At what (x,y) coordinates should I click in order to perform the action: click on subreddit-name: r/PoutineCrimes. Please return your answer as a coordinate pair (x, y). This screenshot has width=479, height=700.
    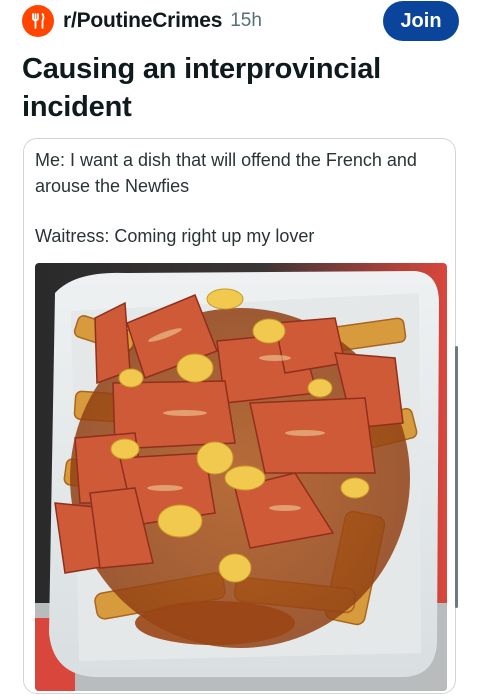
    Looking at the image, I should click on (142, 21).